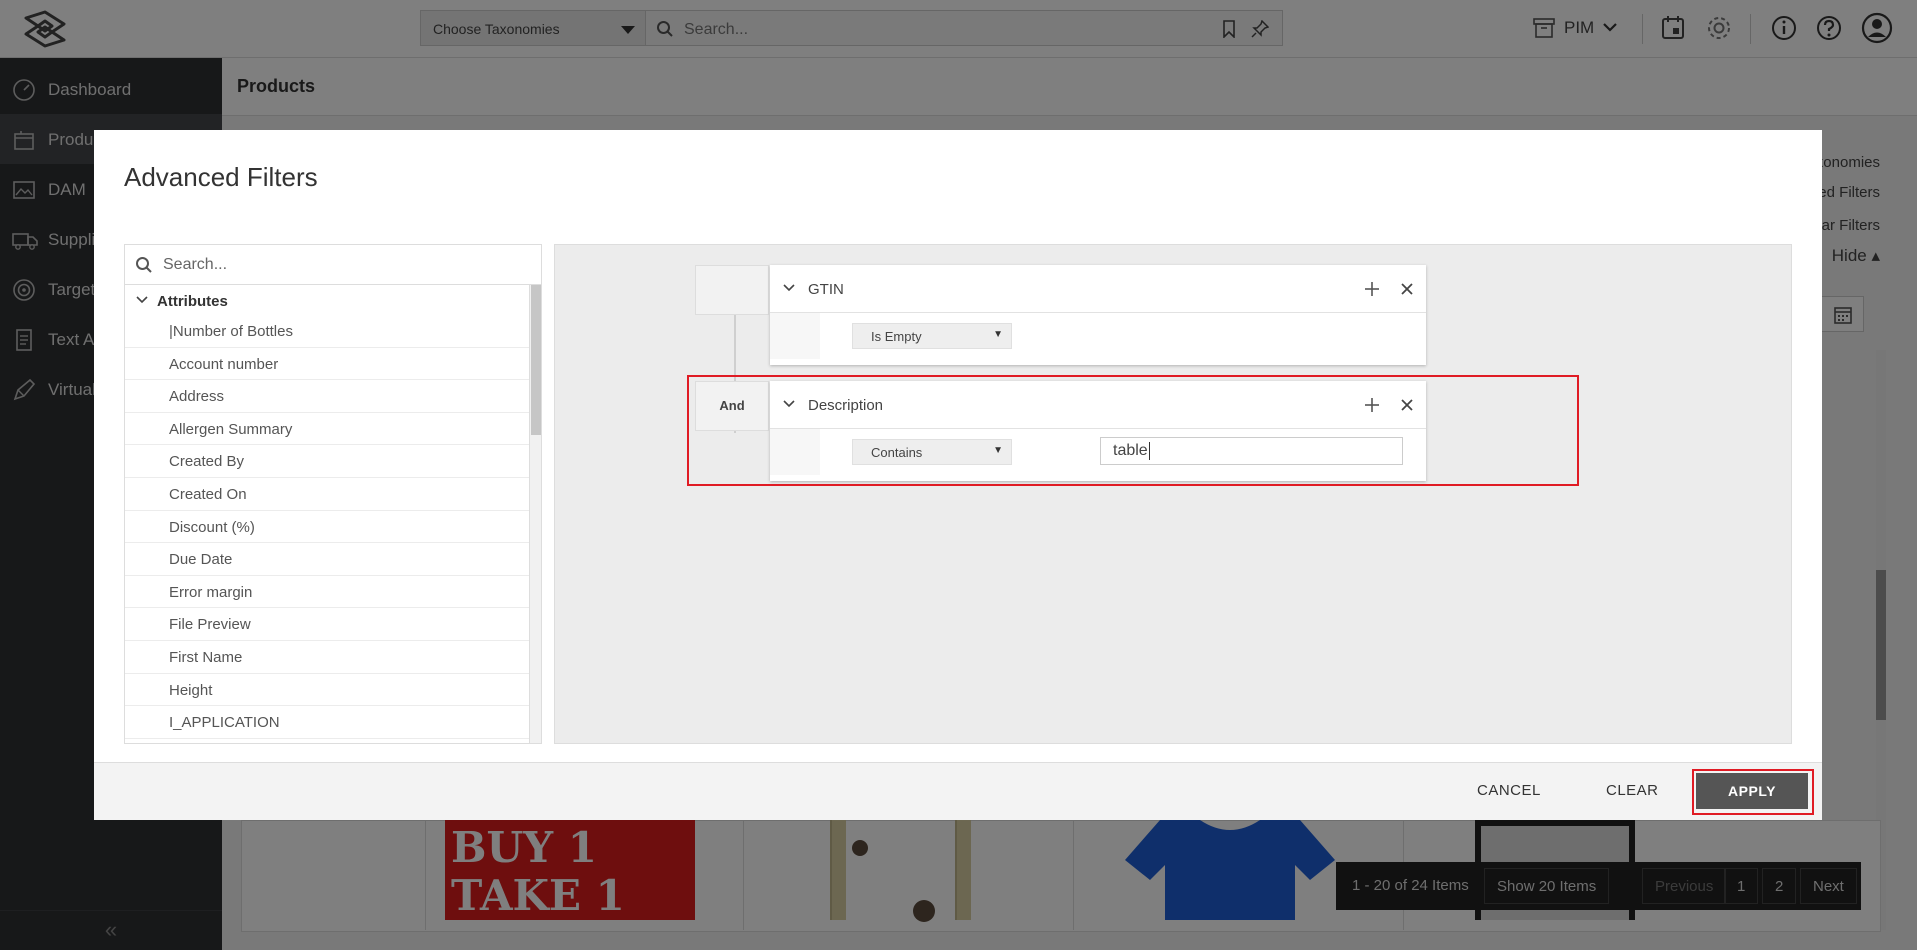  I want to click on modal-title: Advanced Filters, so click(221, 177).